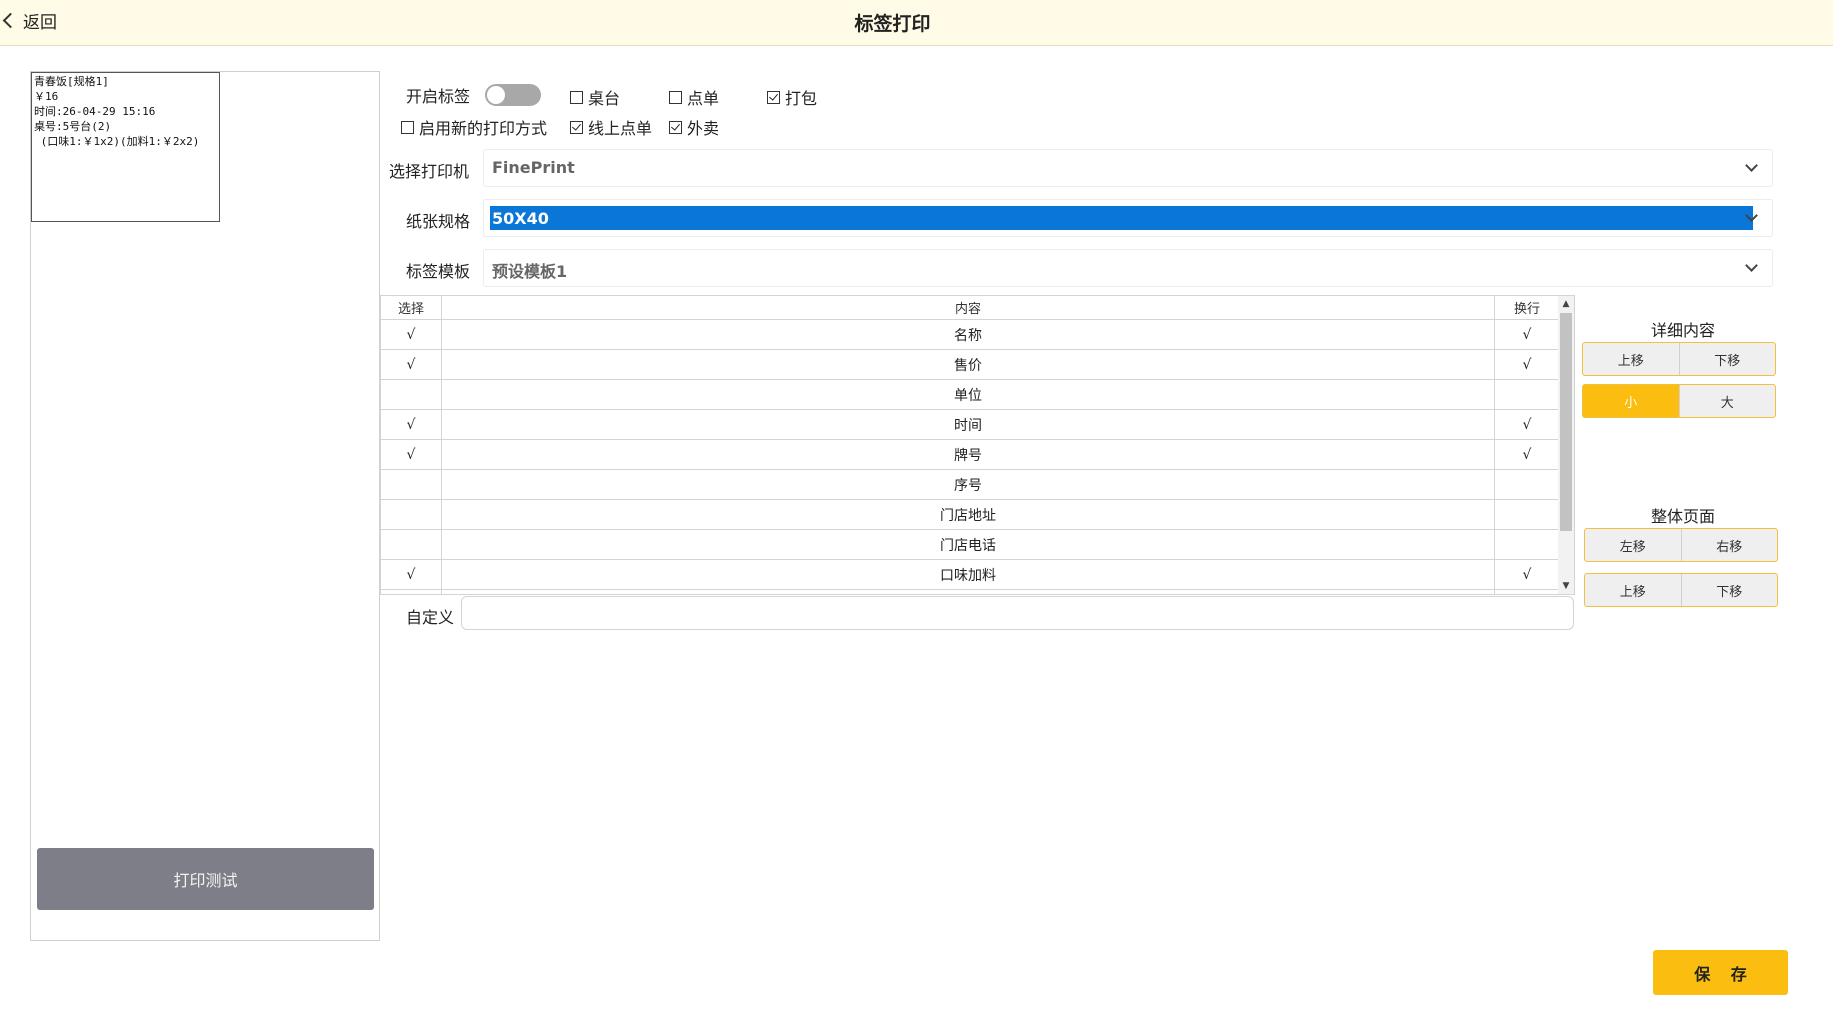 This screenshot has width=1833, height=1015. Describe the element at coordinates (1566, 586) in the screenshot. I see `scroll-down-arrow-icon: ▼` at that location.